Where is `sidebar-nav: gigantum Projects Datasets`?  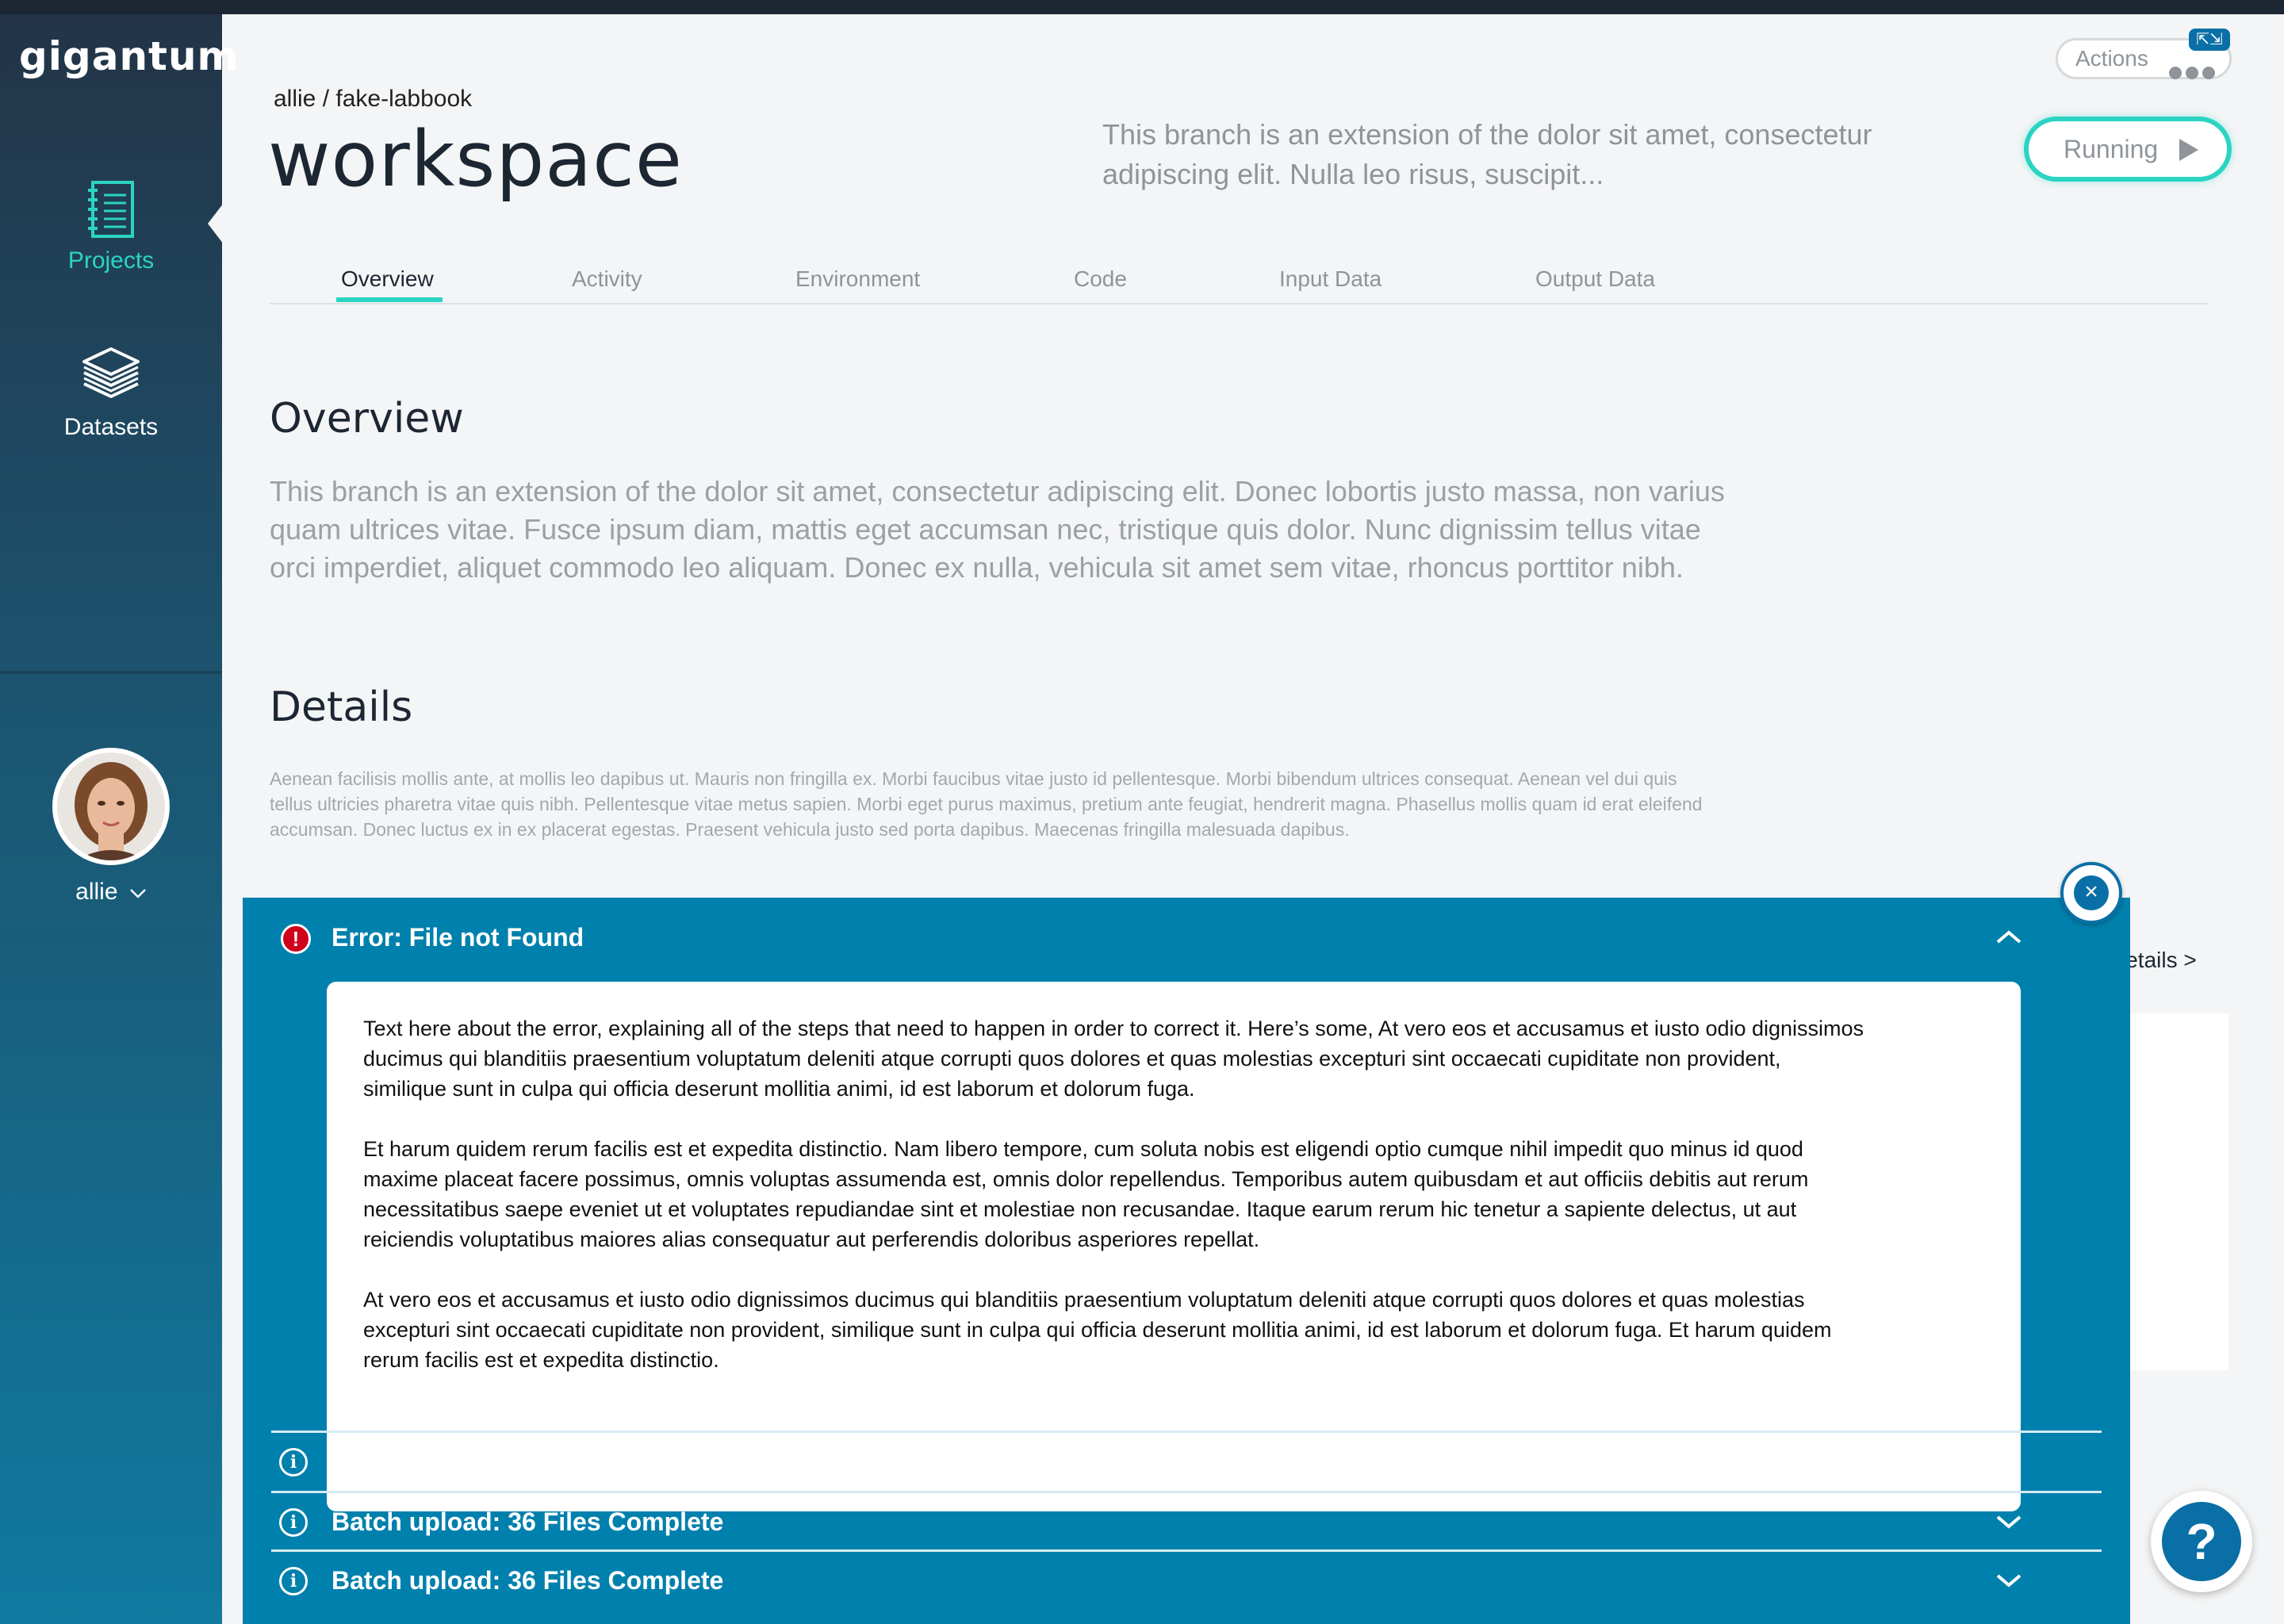 sidebar-nav: gigantum Projects Datasets is located at coordinates (119, 343).